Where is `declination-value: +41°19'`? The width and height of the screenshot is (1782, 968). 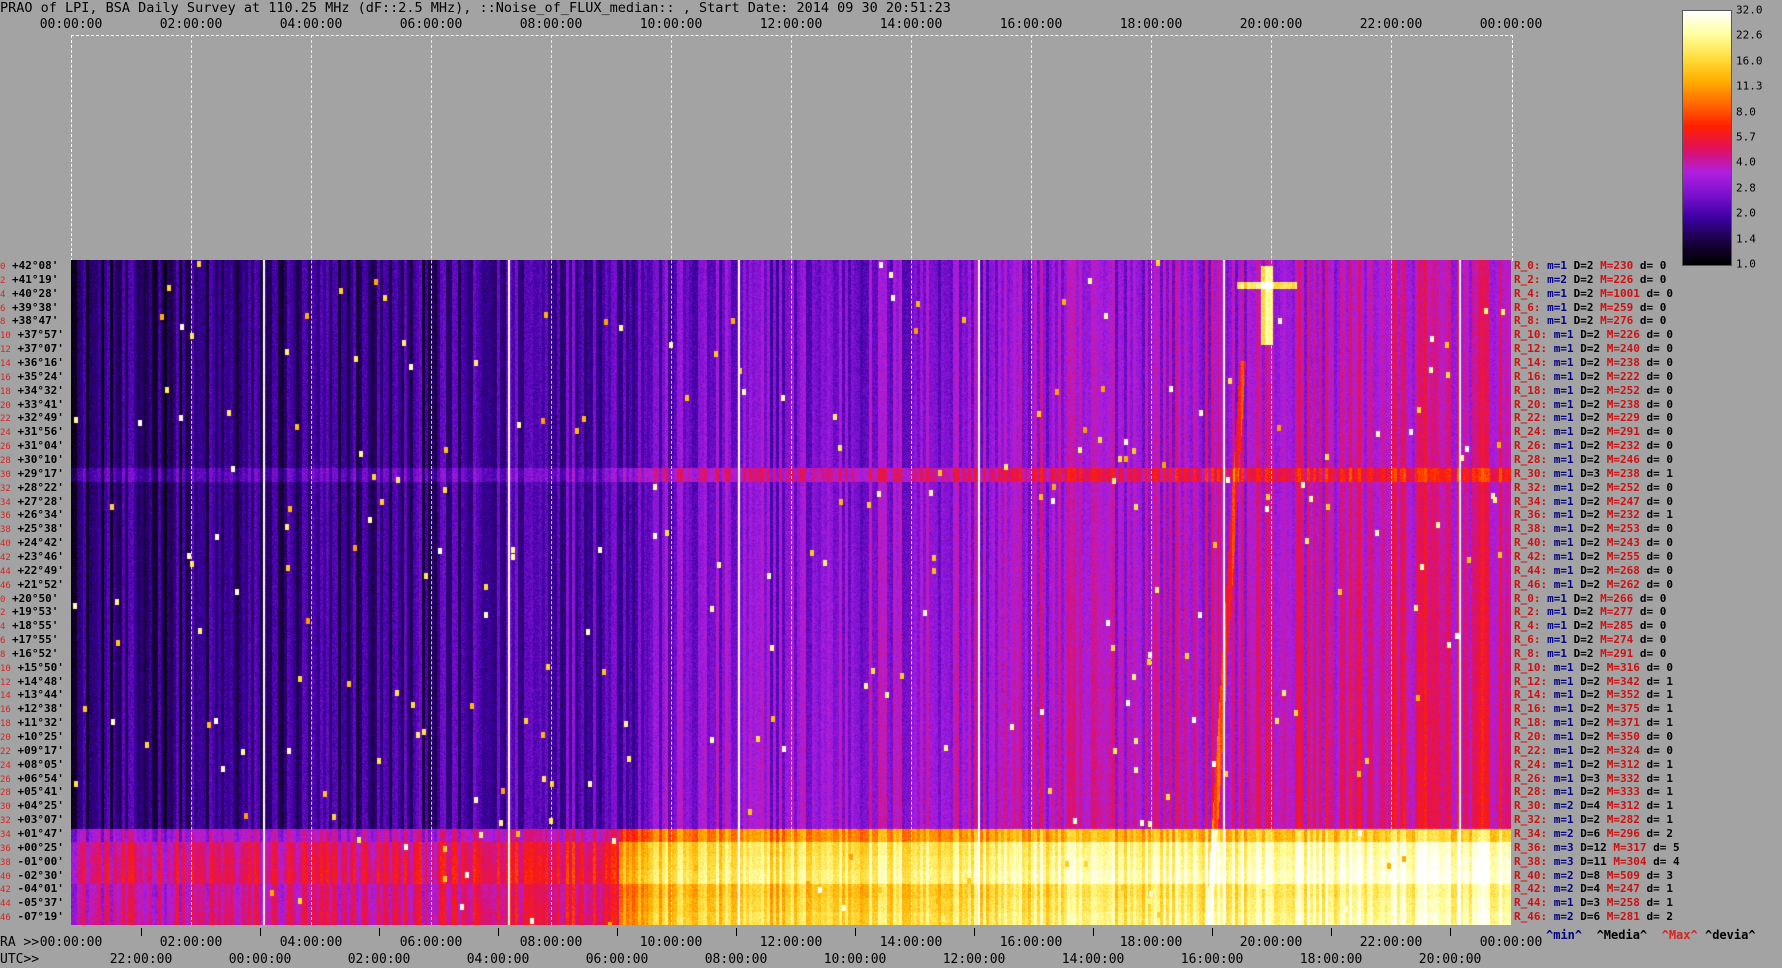
declination-value: +41°19' is located at coordinates (35, 279).